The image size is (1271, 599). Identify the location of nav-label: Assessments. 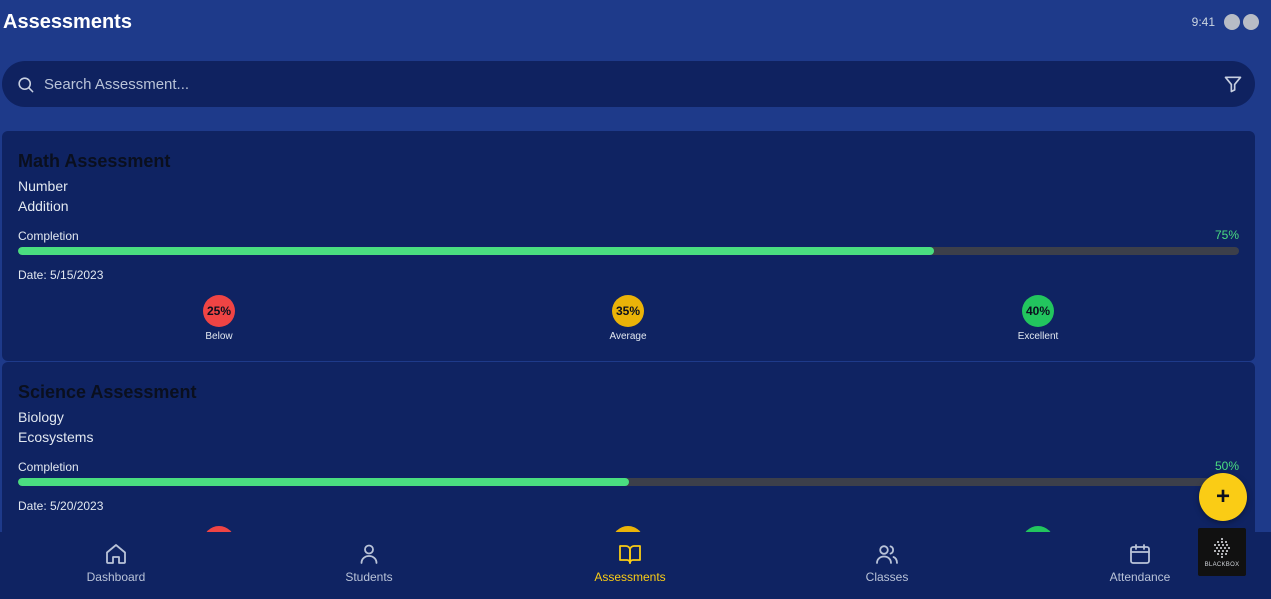
(630, 577).